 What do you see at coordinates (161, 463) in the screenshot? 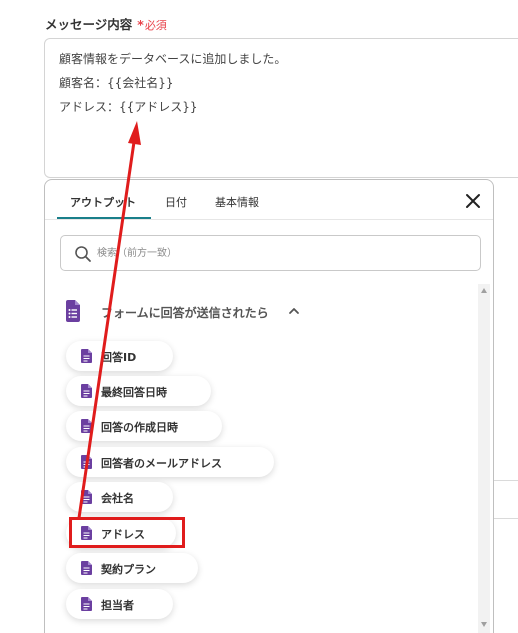
I see `output-item-label: 回答者のメールアドレス` at bounding box center [161, 463].